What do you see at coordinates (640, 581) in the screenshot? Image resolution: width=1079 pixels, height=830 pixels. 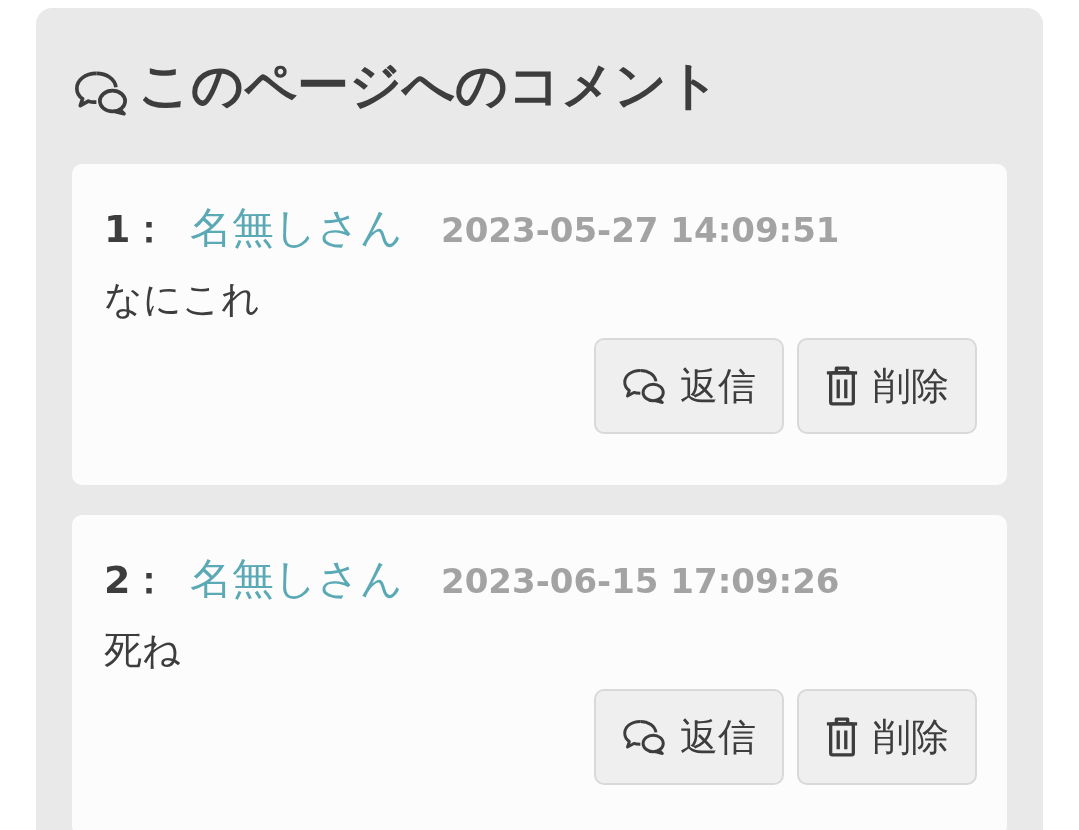 I see `comment-date: 2023-06-15 17:09:26` at bounding box center [640, 581].